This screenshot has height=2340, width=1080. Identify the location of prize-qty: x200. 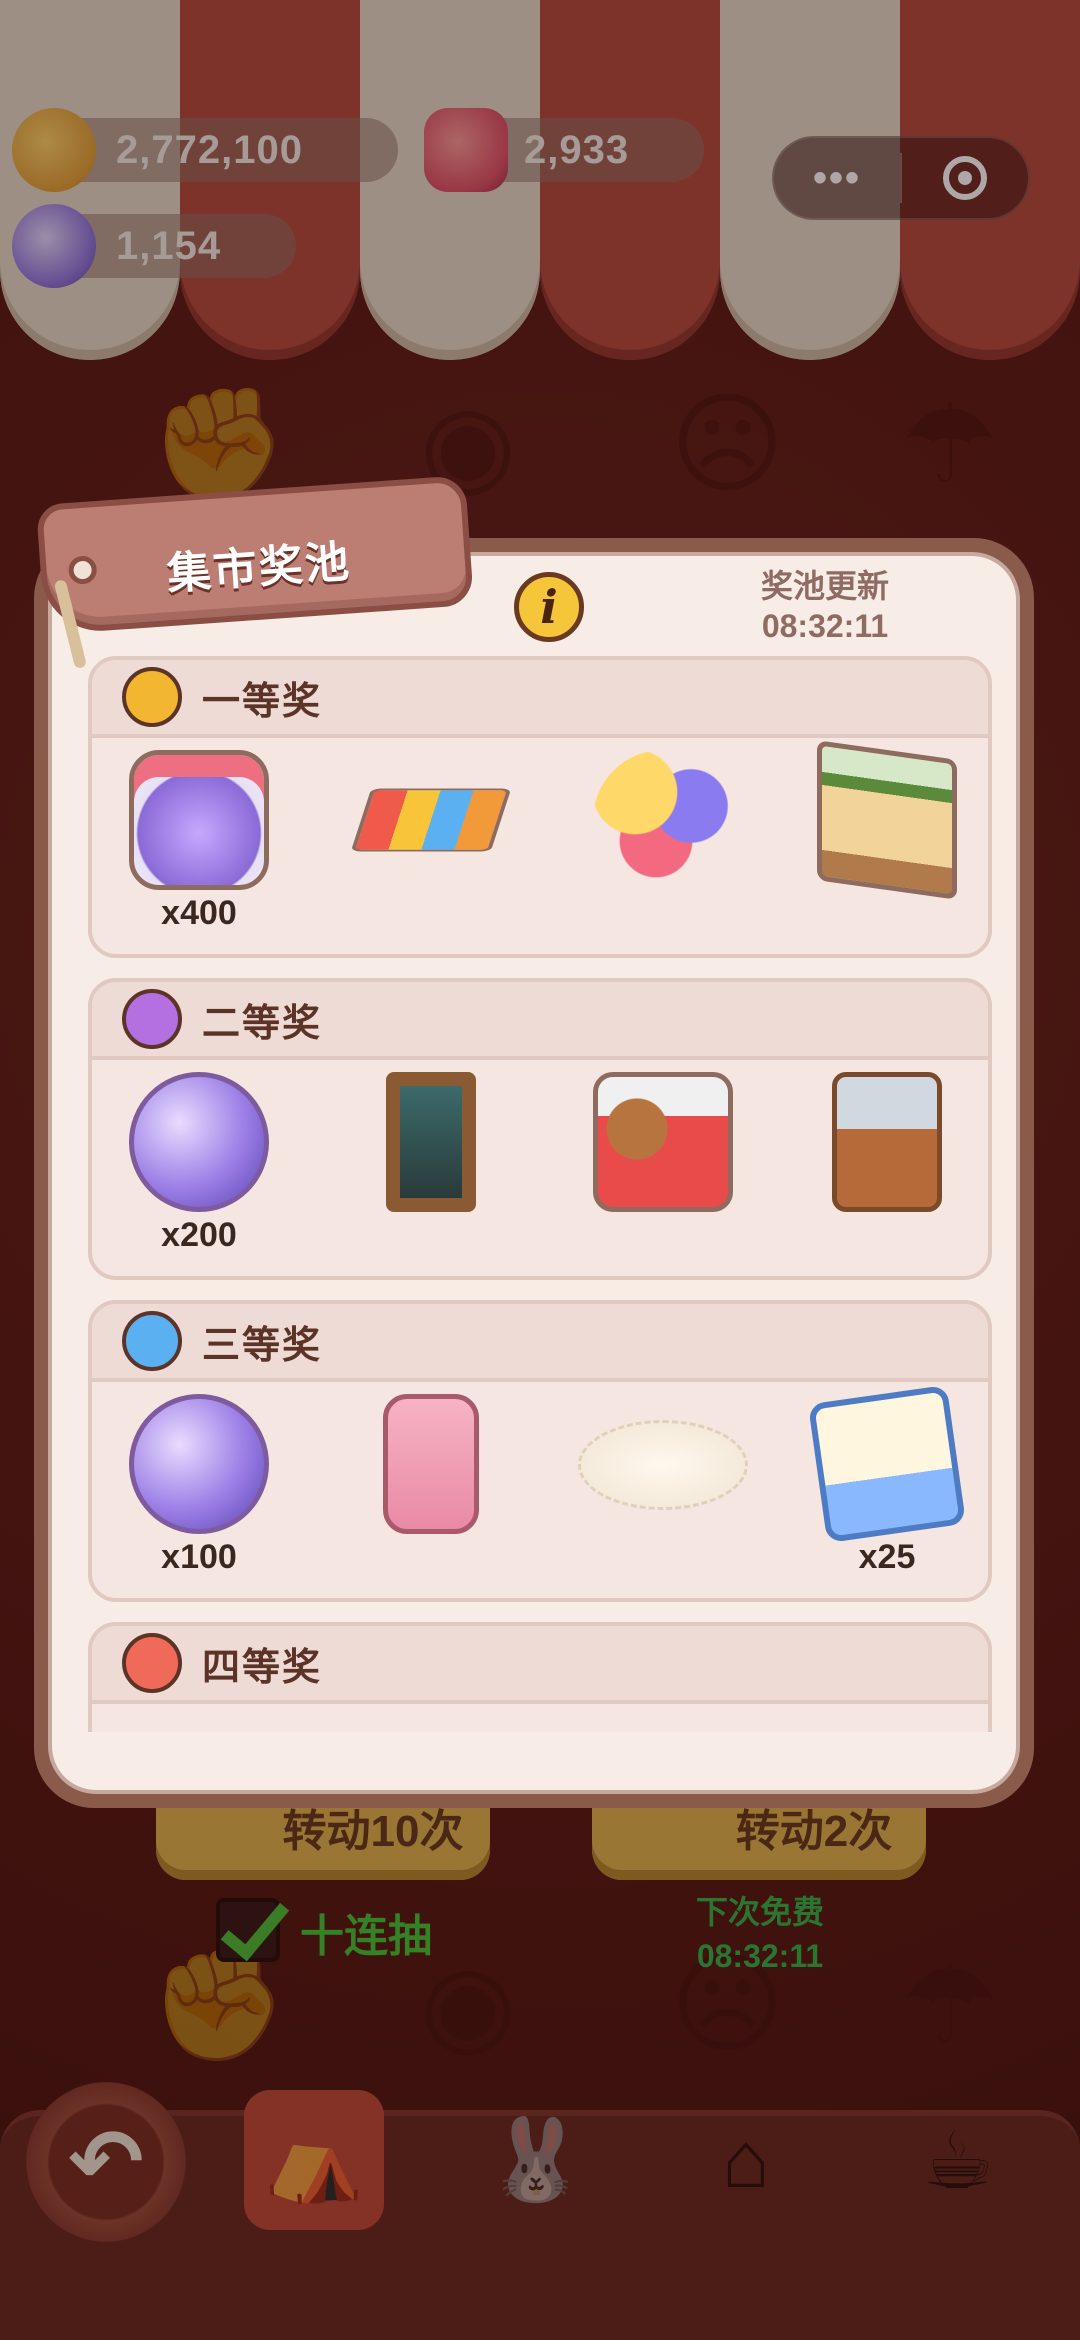
(199, 1235).